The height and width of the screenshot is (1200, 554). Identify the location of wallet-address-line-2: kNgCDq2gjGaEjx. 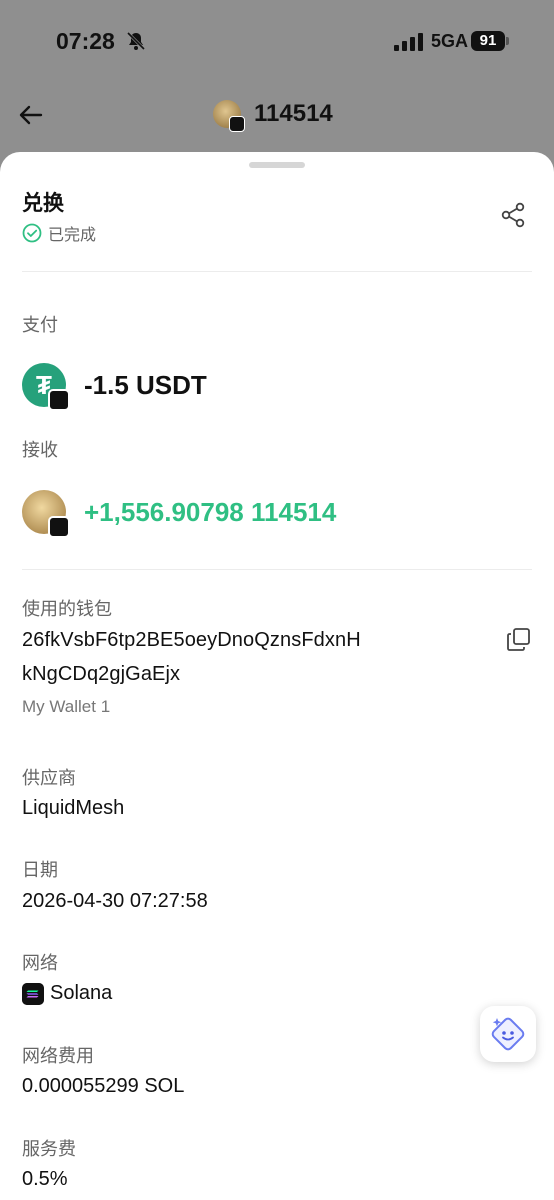
(101, 674).